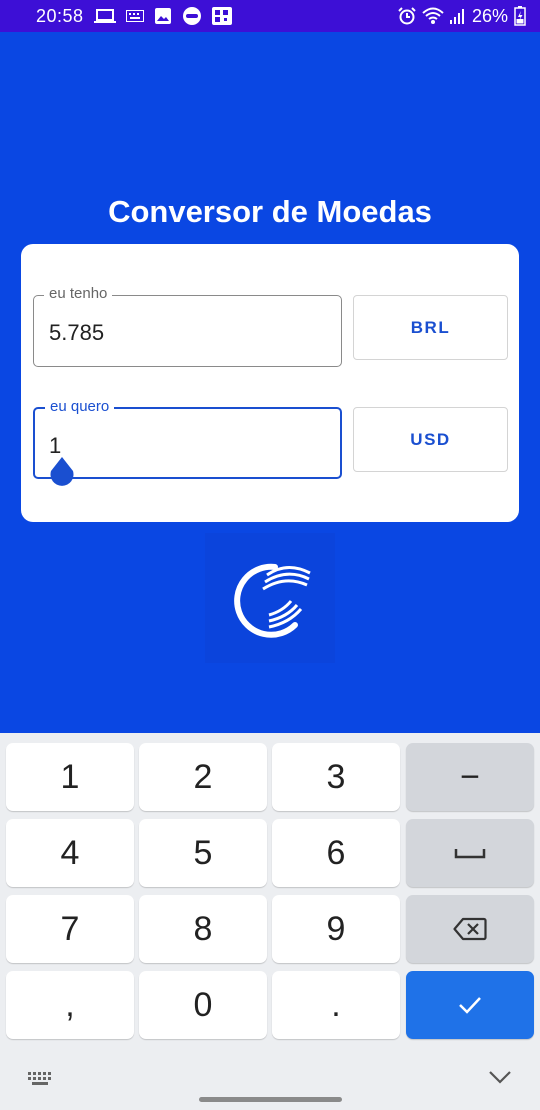 The image size is (540, 1110). I want to click on key-8: 8, so click(203, 929).